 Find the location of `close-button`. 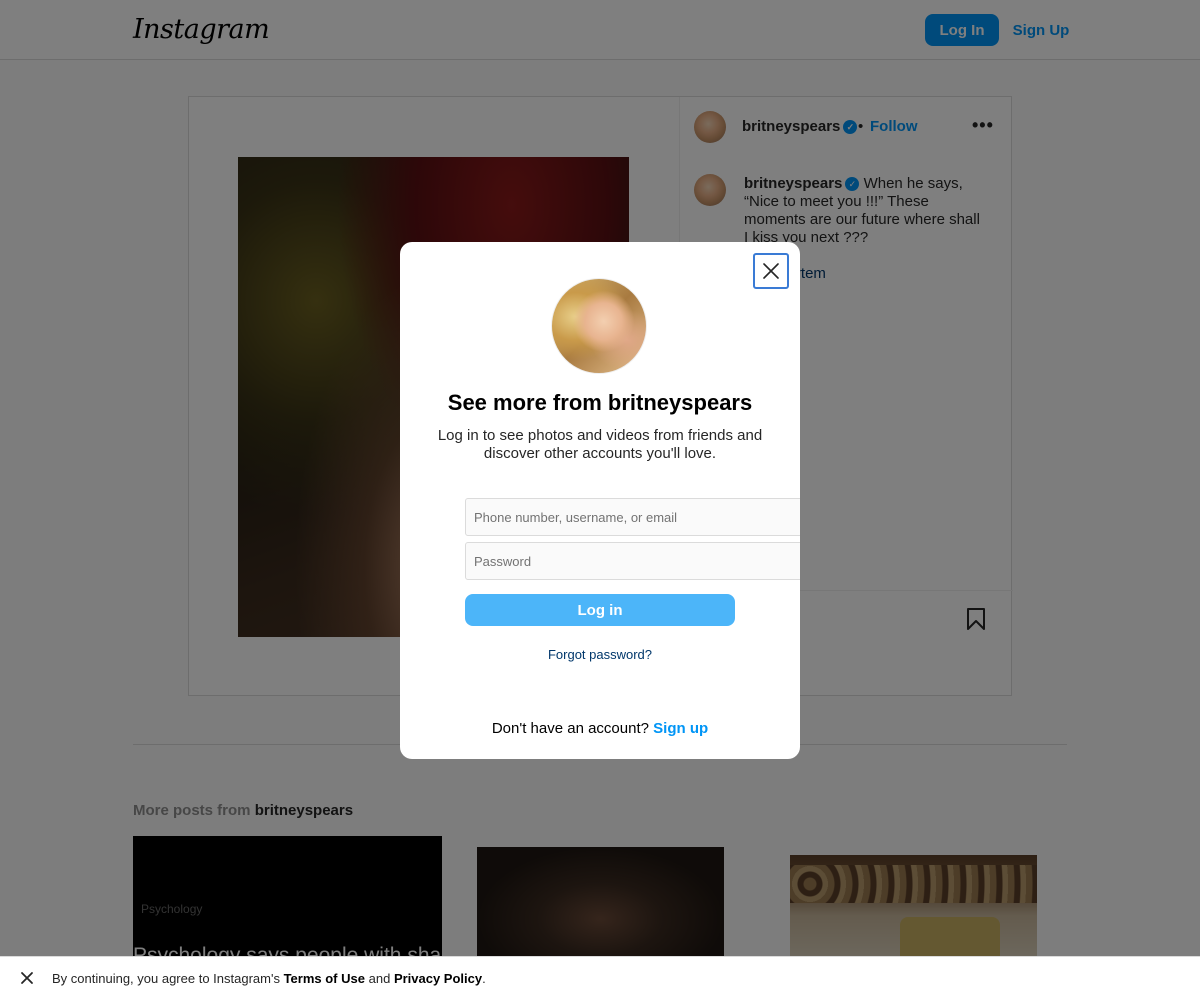

close-button is located at coordinates (771, 271).